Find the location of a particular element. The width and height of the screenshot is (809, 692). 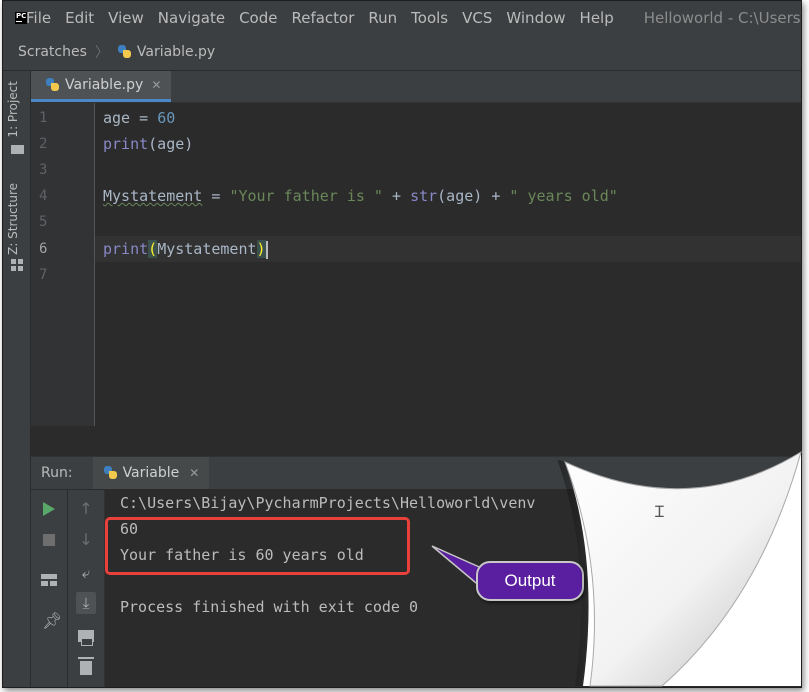

editor-tab-bar: Variable.py ✕ is located at coordinates (416, 87).